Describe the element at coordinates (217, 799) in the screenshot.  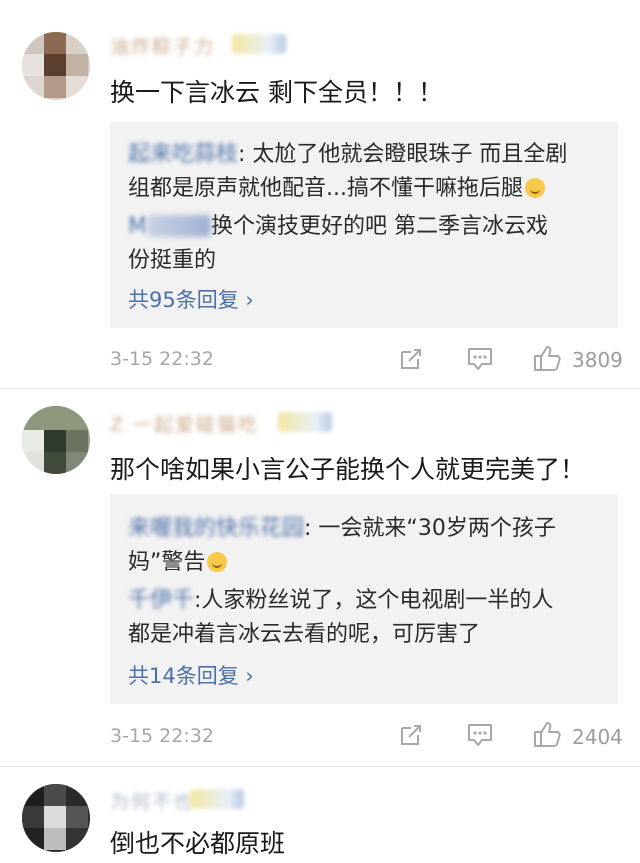
I see `user-badge` at that location.